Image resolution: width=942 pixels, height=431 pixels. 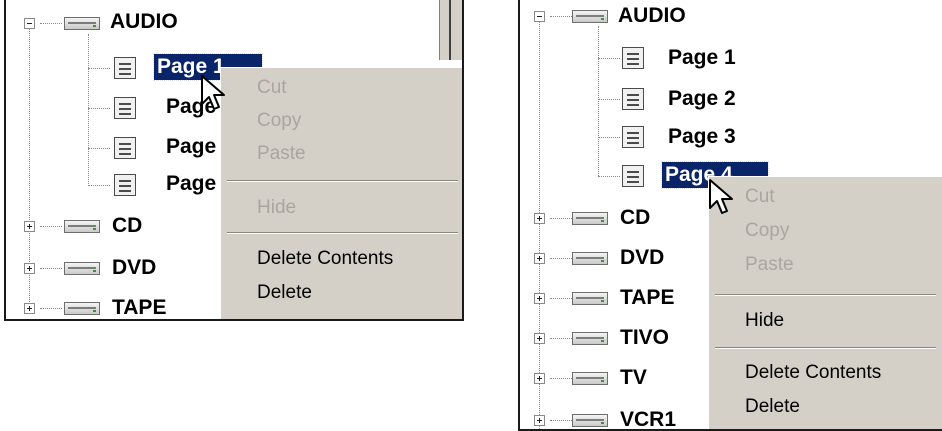 What do you see at coordinates (450, 30) in the screenshot?
I see `scrollbar` at bounding box center [450, 30].